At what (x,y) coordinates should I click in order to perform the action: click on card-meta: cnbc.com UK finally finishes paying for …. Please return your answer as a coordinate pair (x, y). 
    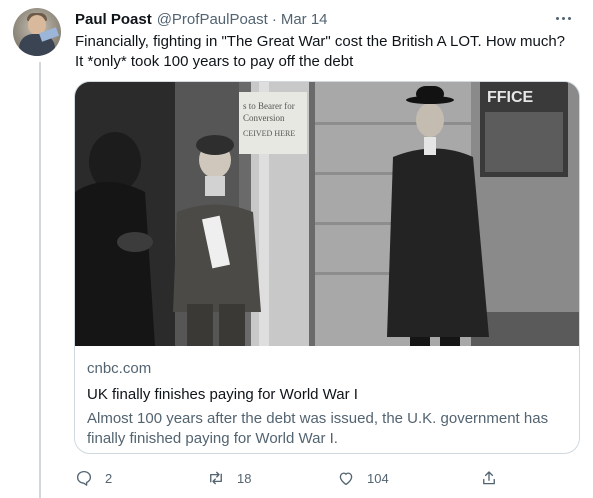
    Looking at the image, I should click on (327, 404).